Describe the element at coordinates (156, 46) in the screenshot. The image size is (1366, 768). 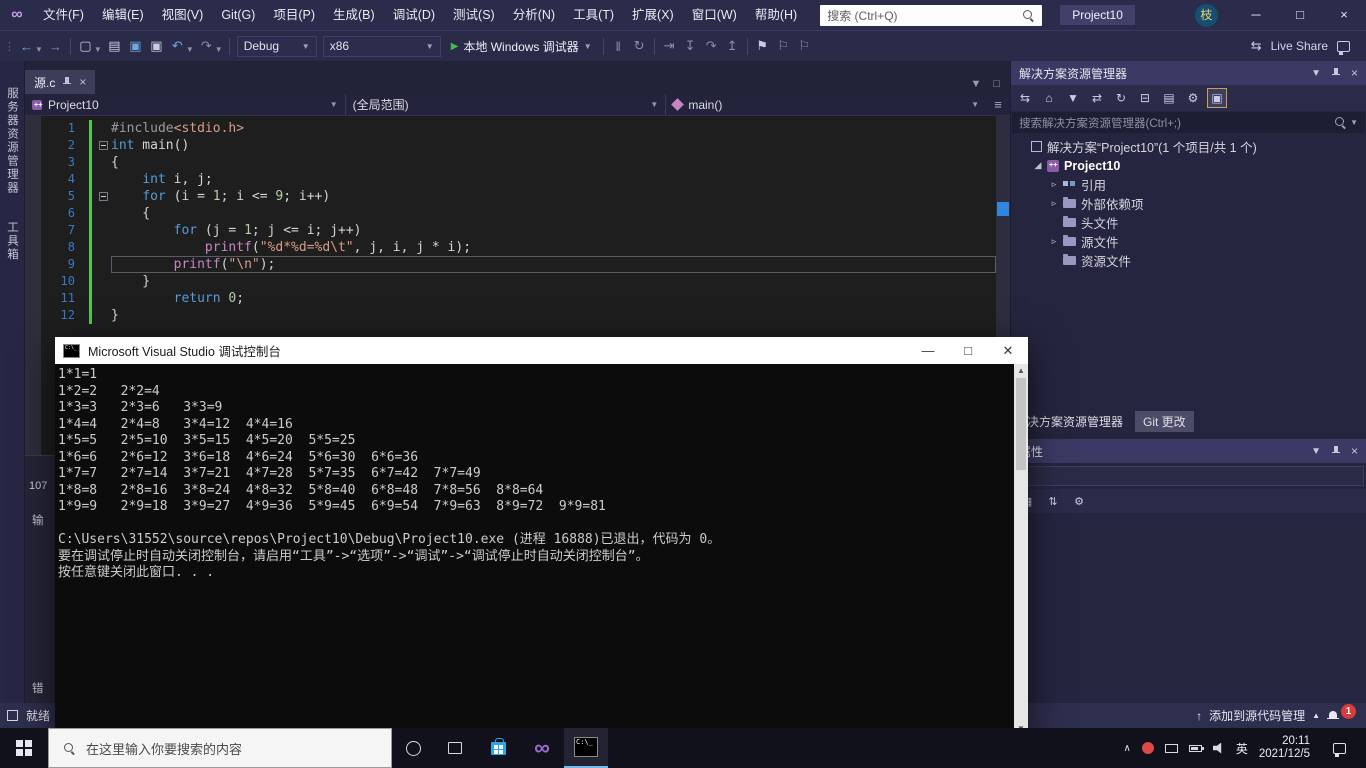
I see `save-all-icon: ▣` at that location.